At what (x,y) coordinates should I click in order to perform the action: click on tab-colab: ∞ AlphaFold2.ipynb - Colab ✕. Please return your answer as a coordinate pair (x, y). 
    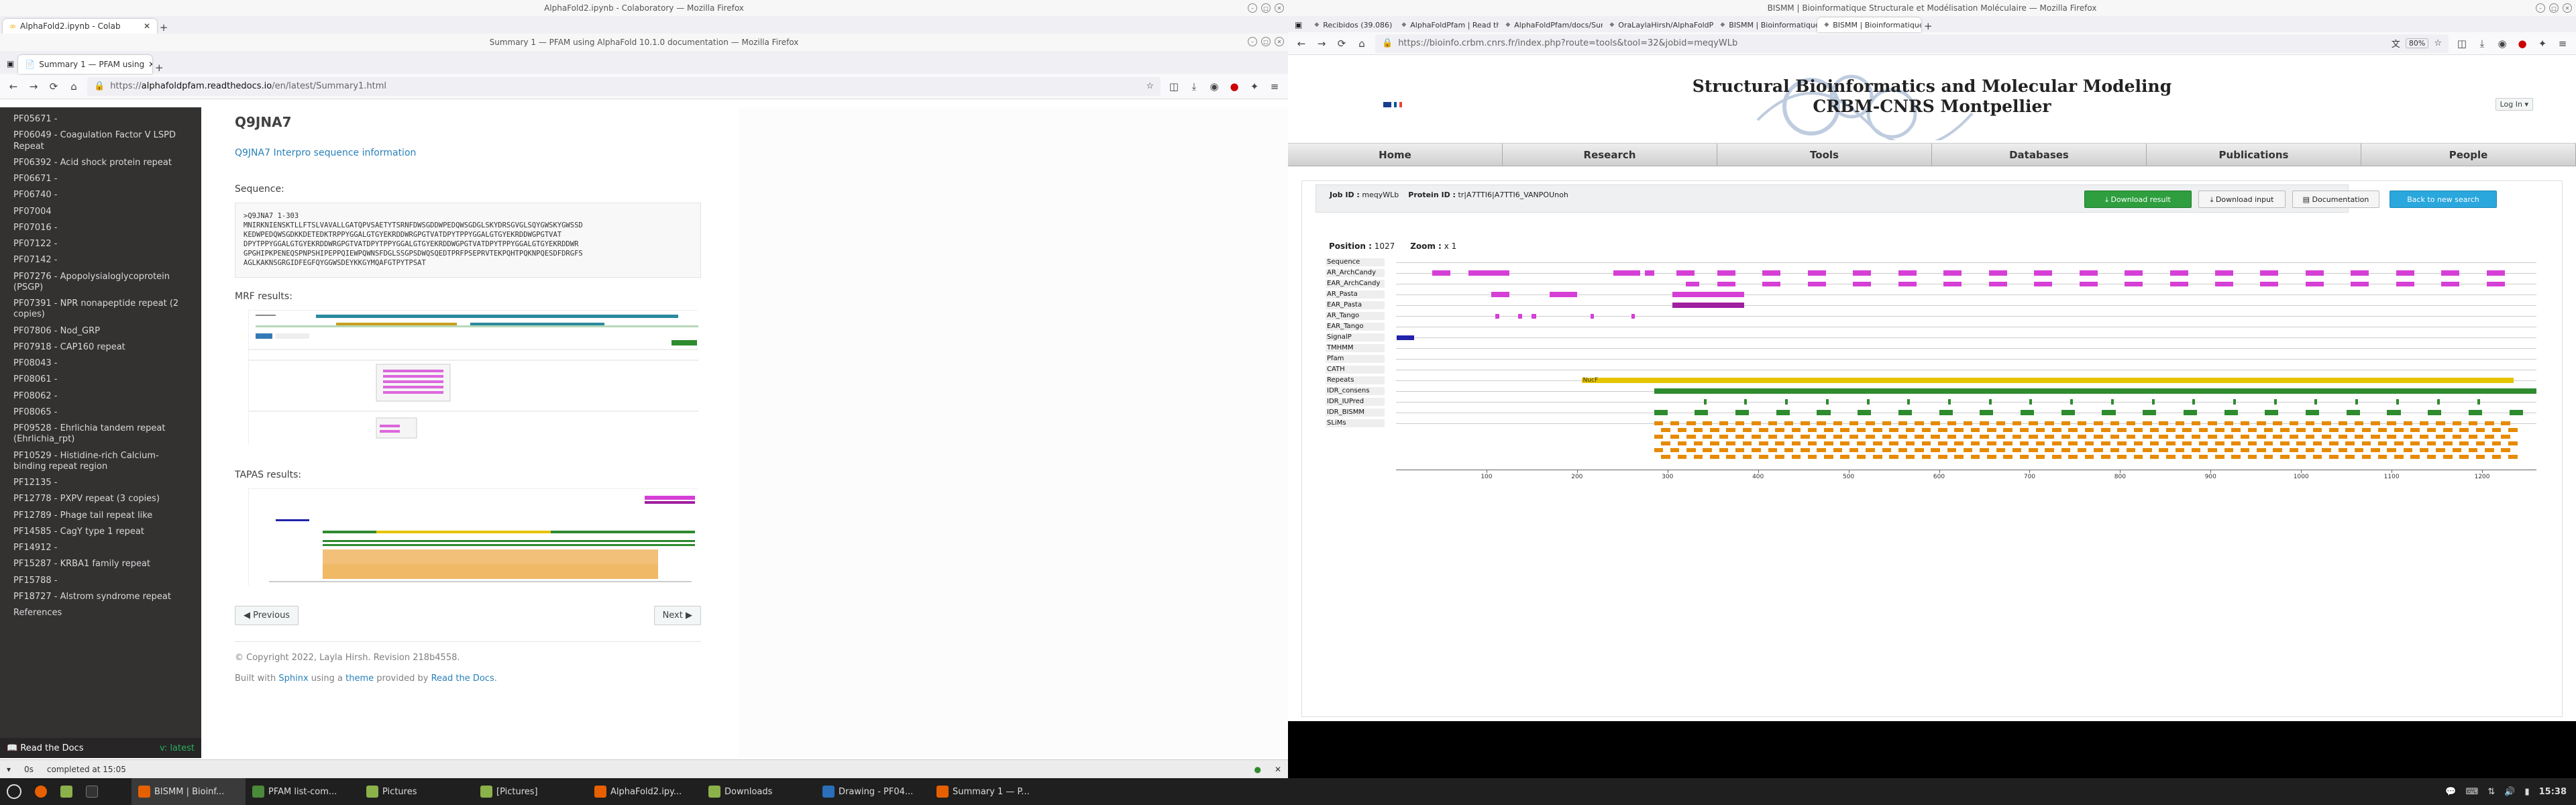
    Looking at the image, I should click on (80, 26).